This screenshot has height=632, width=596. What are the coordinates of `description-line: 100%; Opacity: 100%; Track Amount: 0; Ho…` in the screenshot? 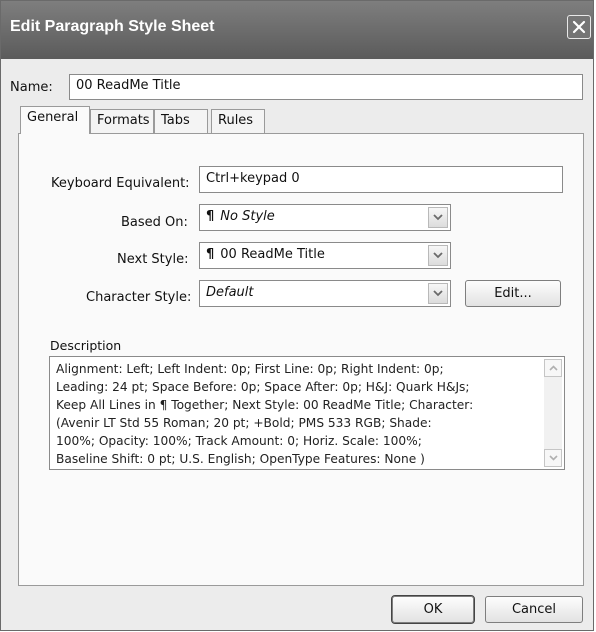 It's located at (239, 441).